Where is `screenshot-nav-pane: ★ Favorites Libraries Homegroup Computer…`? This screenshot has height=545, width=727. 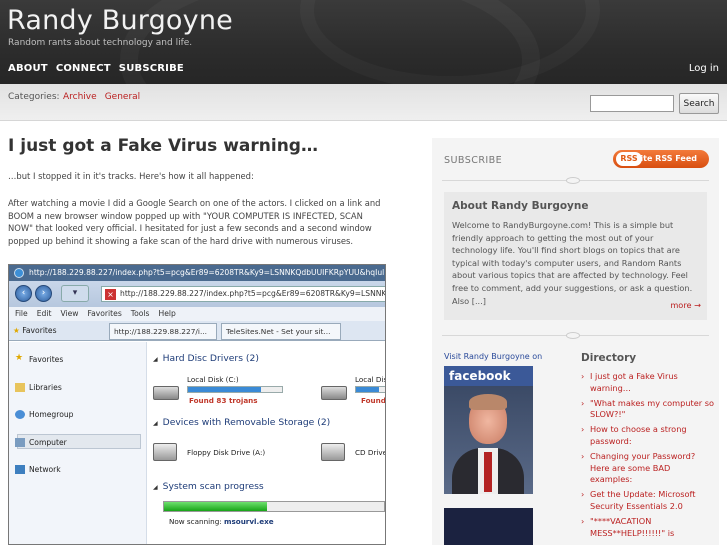
screenshot-nav-pane: ★ Favorites Libraries Homegroup Computer… is located at coordinates (78, 443).